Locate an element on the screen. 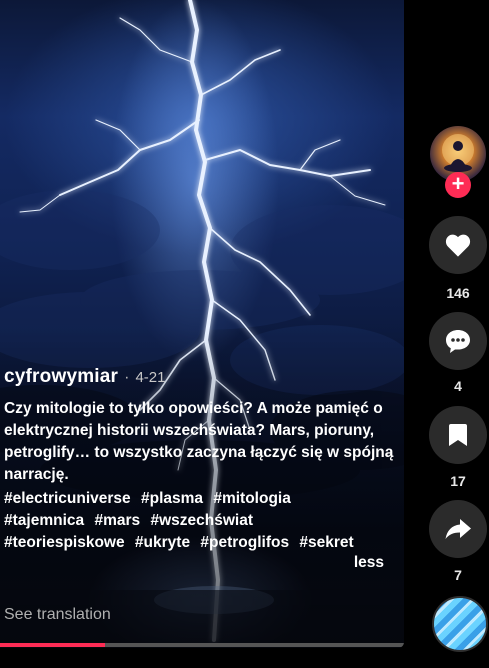 The height and width of the screenshot is (668, 489). save-count: 17 is located at coordinates (458, 481).